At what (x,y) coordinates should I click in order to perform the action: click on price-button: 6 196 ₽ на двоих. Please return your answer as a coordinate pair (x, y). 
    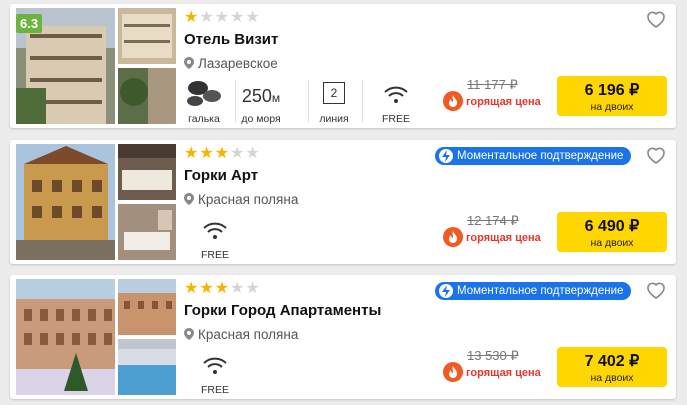
    Looking at the image, I should click on (612, 96).